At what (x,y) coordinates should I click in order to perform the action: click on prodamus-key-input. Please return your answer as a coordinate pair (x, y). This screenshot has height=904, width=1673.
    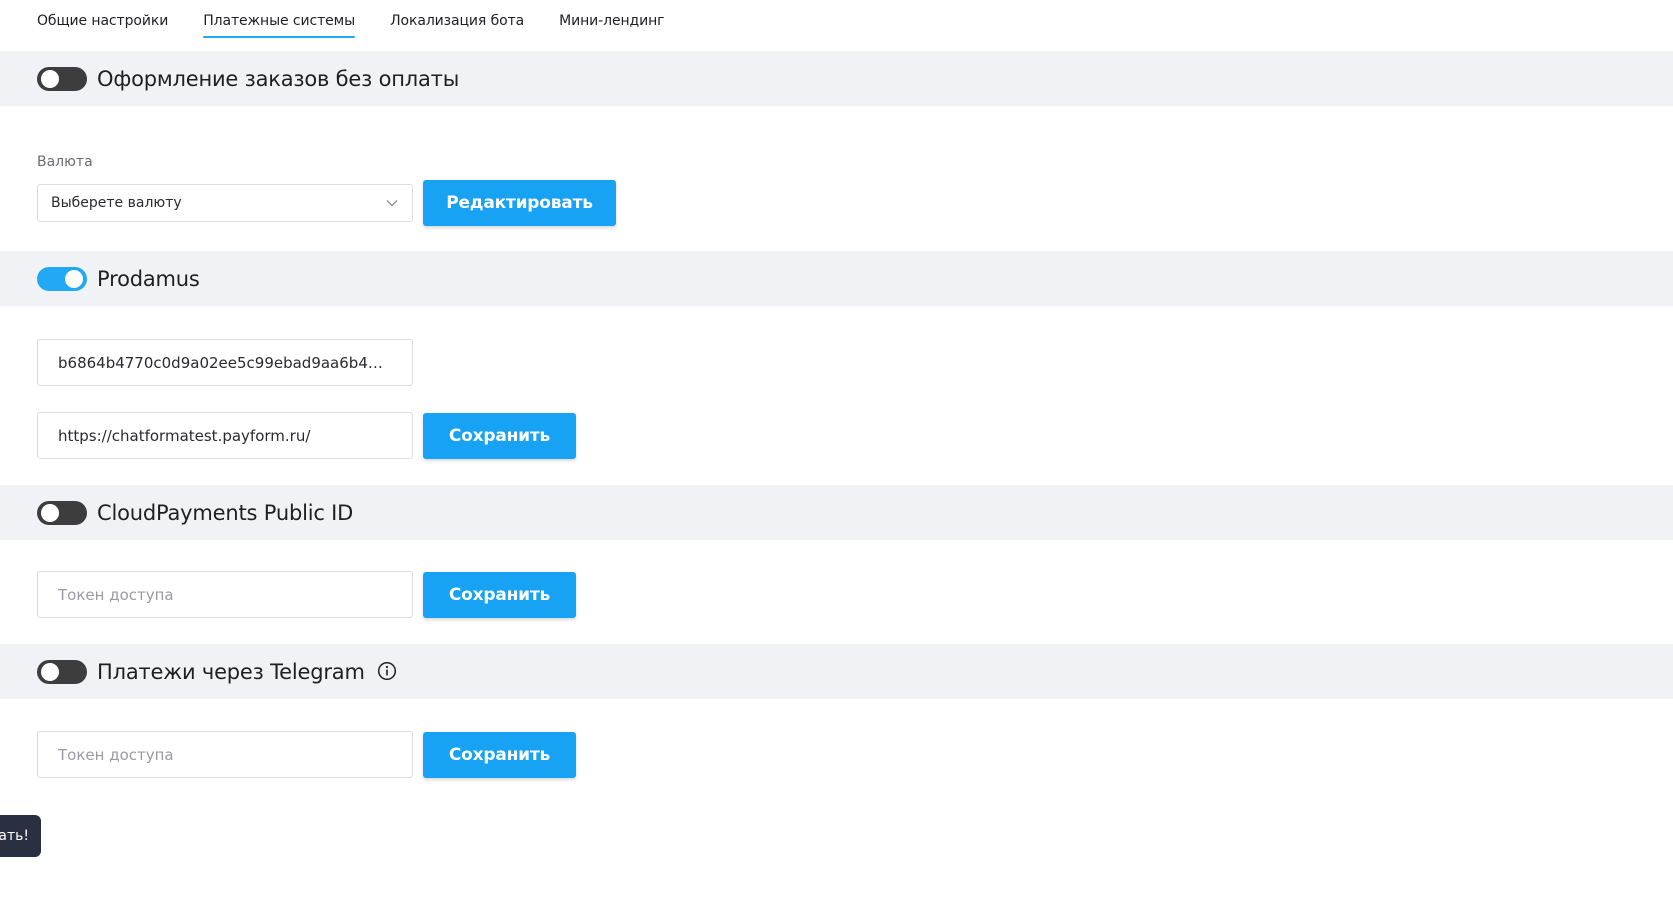
    Looking at the image, I should click on (225, 362).